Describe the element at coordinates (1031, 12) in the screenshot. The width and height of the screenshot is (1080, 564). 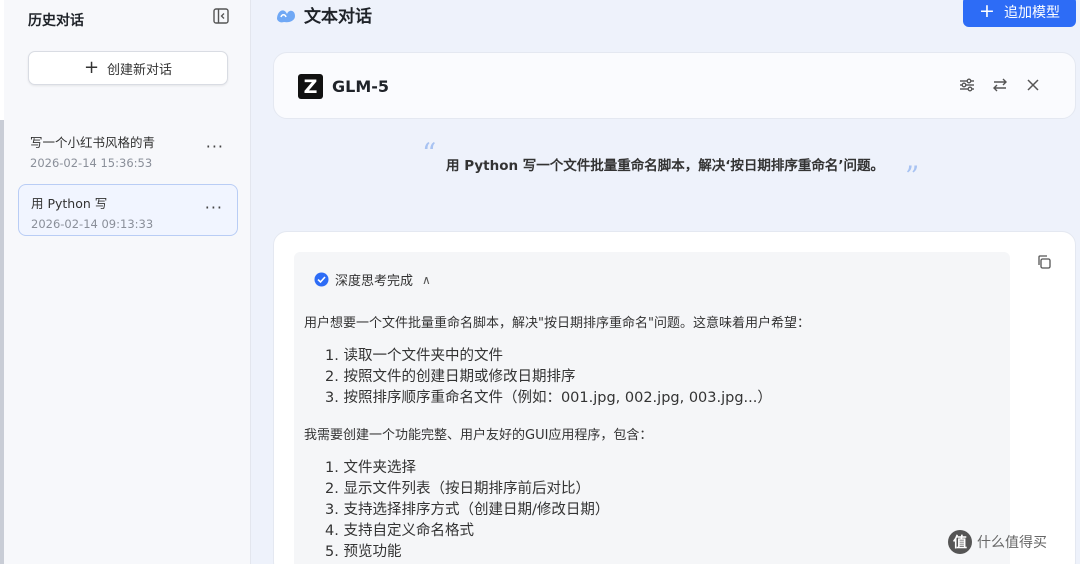
I see `add-model-label: 追加模型` at that location.